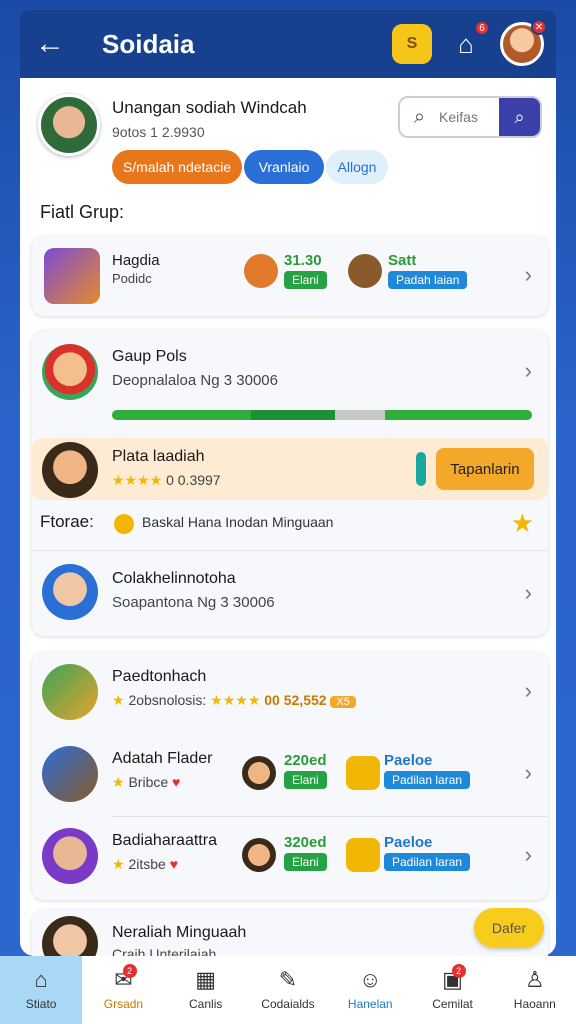 The image size is (576, 1024). What do you see at coordinates (174, 864) in the screenshot?
I see `heart-icon: ♥` at bounding box center [174, 864].